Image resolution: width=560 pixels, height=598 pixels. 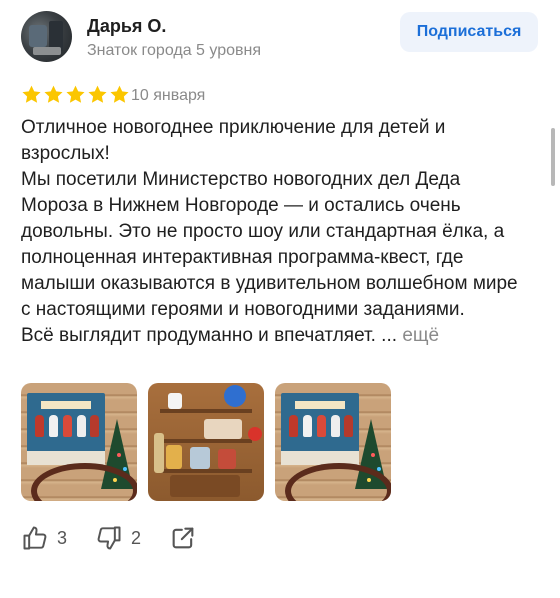 What do you see at coordinates (175, 401) in the screenshot?
I see `shelf-item` at bounding box center [175, 401].